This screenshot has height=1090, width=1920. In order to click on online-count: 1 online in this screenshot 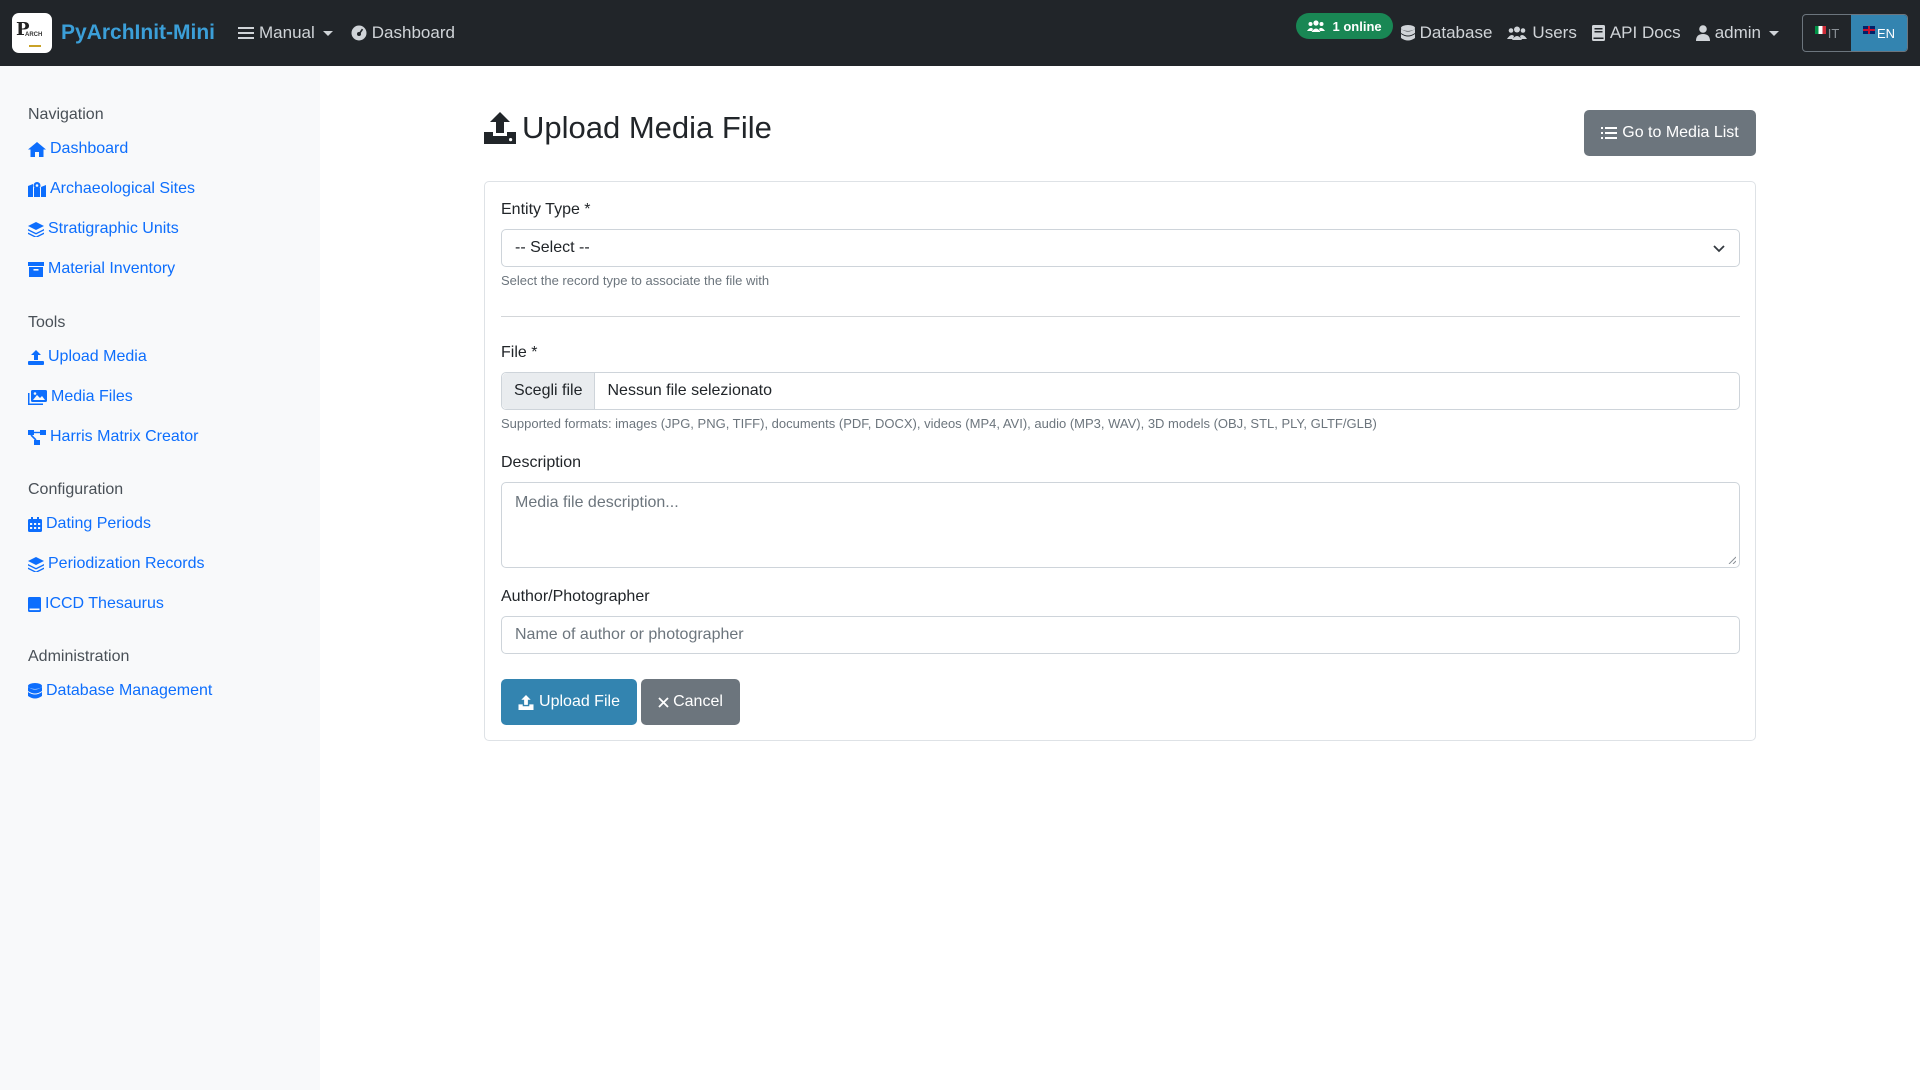, I will do `click(1357, 26)`.